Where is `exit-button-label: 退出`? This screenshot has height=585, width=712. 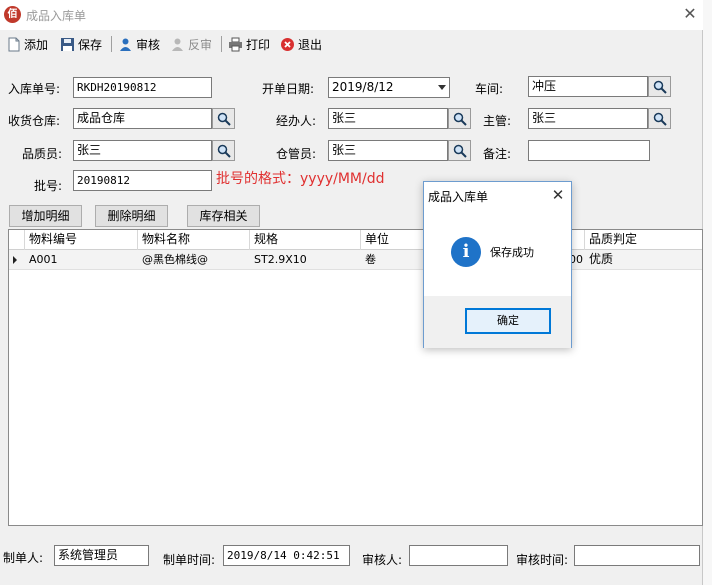 exit-button-label: 退出 is located at coordinates (310, 44).